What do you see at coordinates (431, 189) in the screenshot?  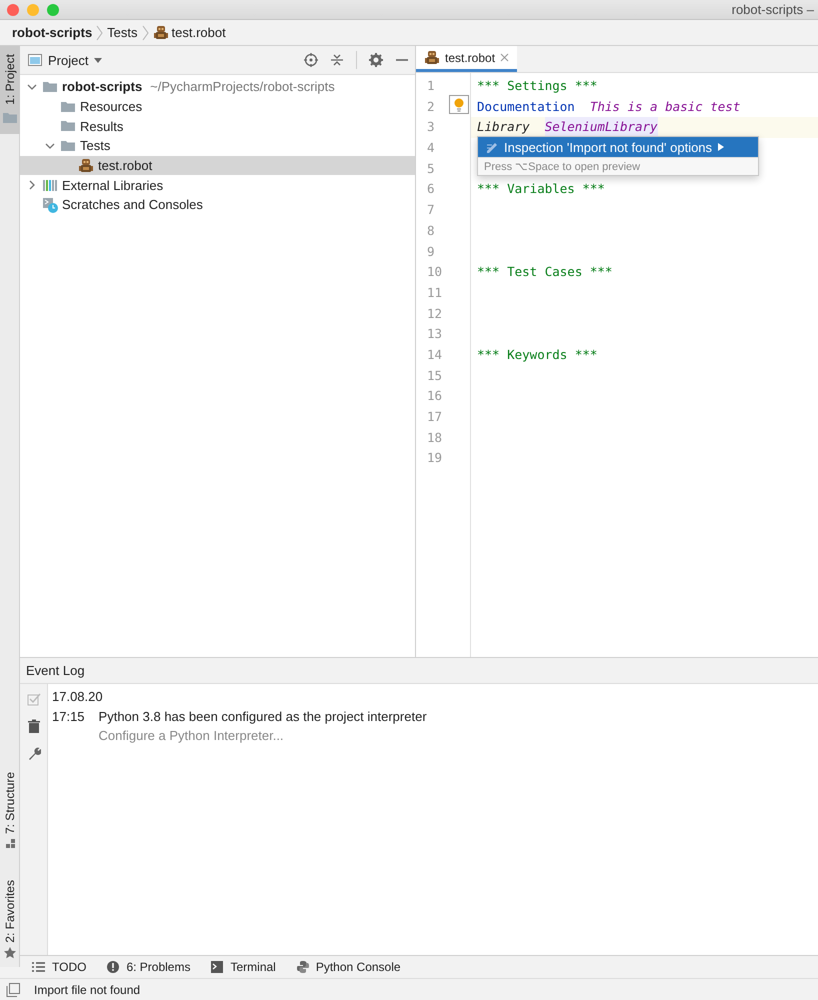 I see `line-number: 6` at bounding box center [431, 189].